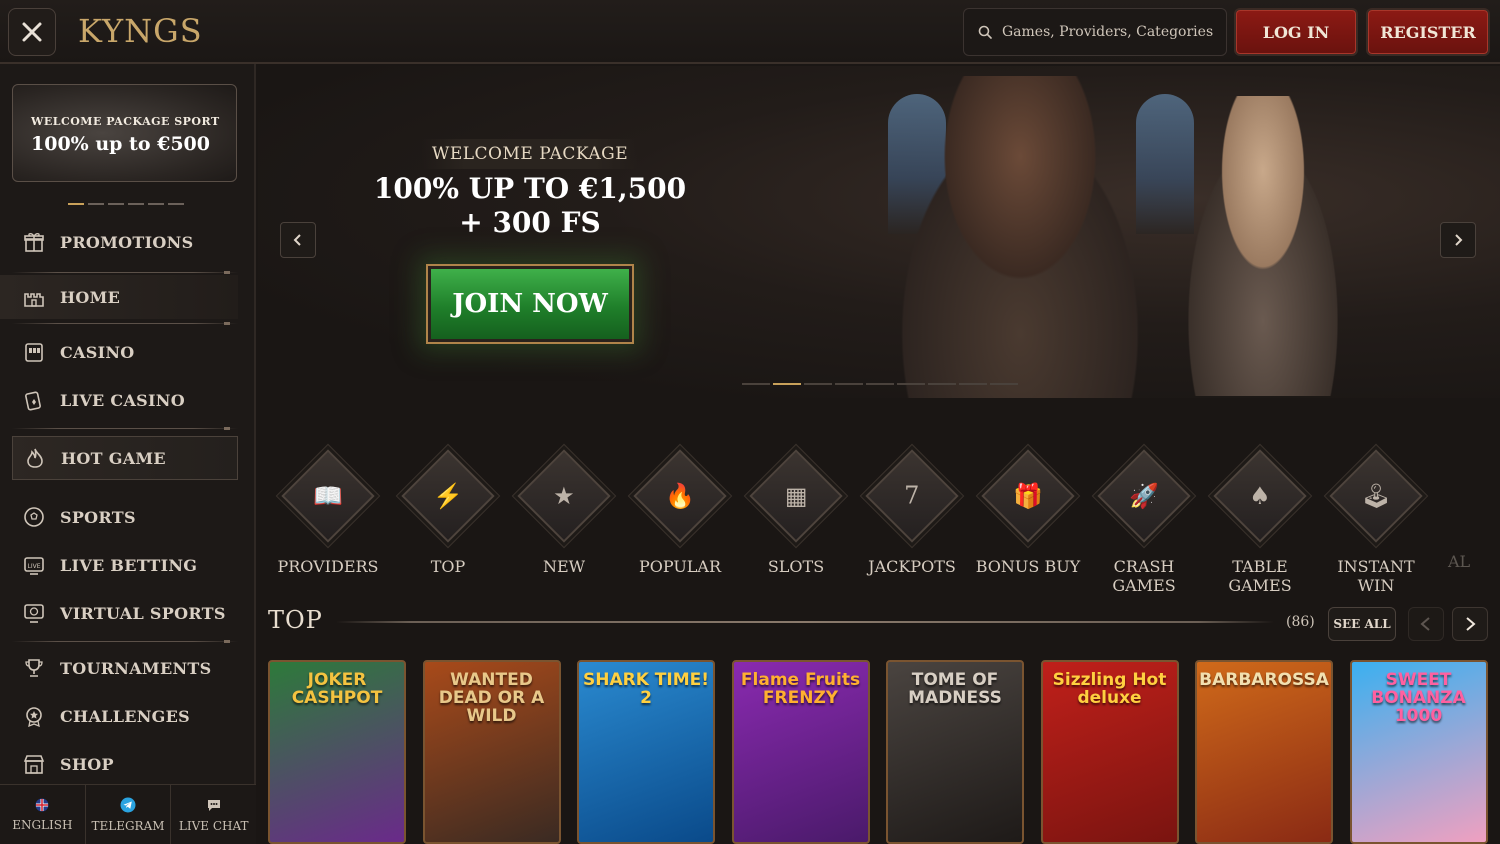 The width and height of the screenshot is (1500, 844). Describe the element at coordinates (213, 805) in the screenshot. I see `chat-icon` at that location.